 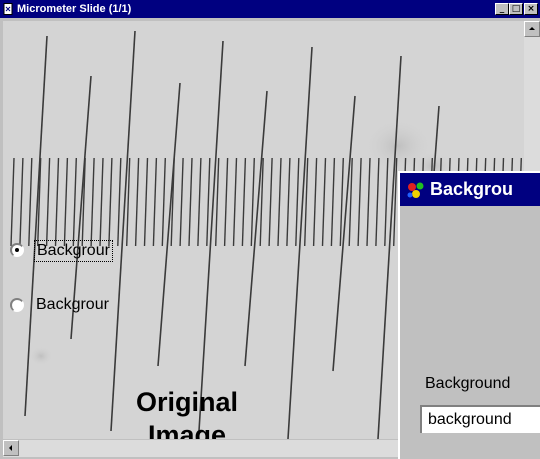 I want to click on document-icon, so click(x=8, y=9).